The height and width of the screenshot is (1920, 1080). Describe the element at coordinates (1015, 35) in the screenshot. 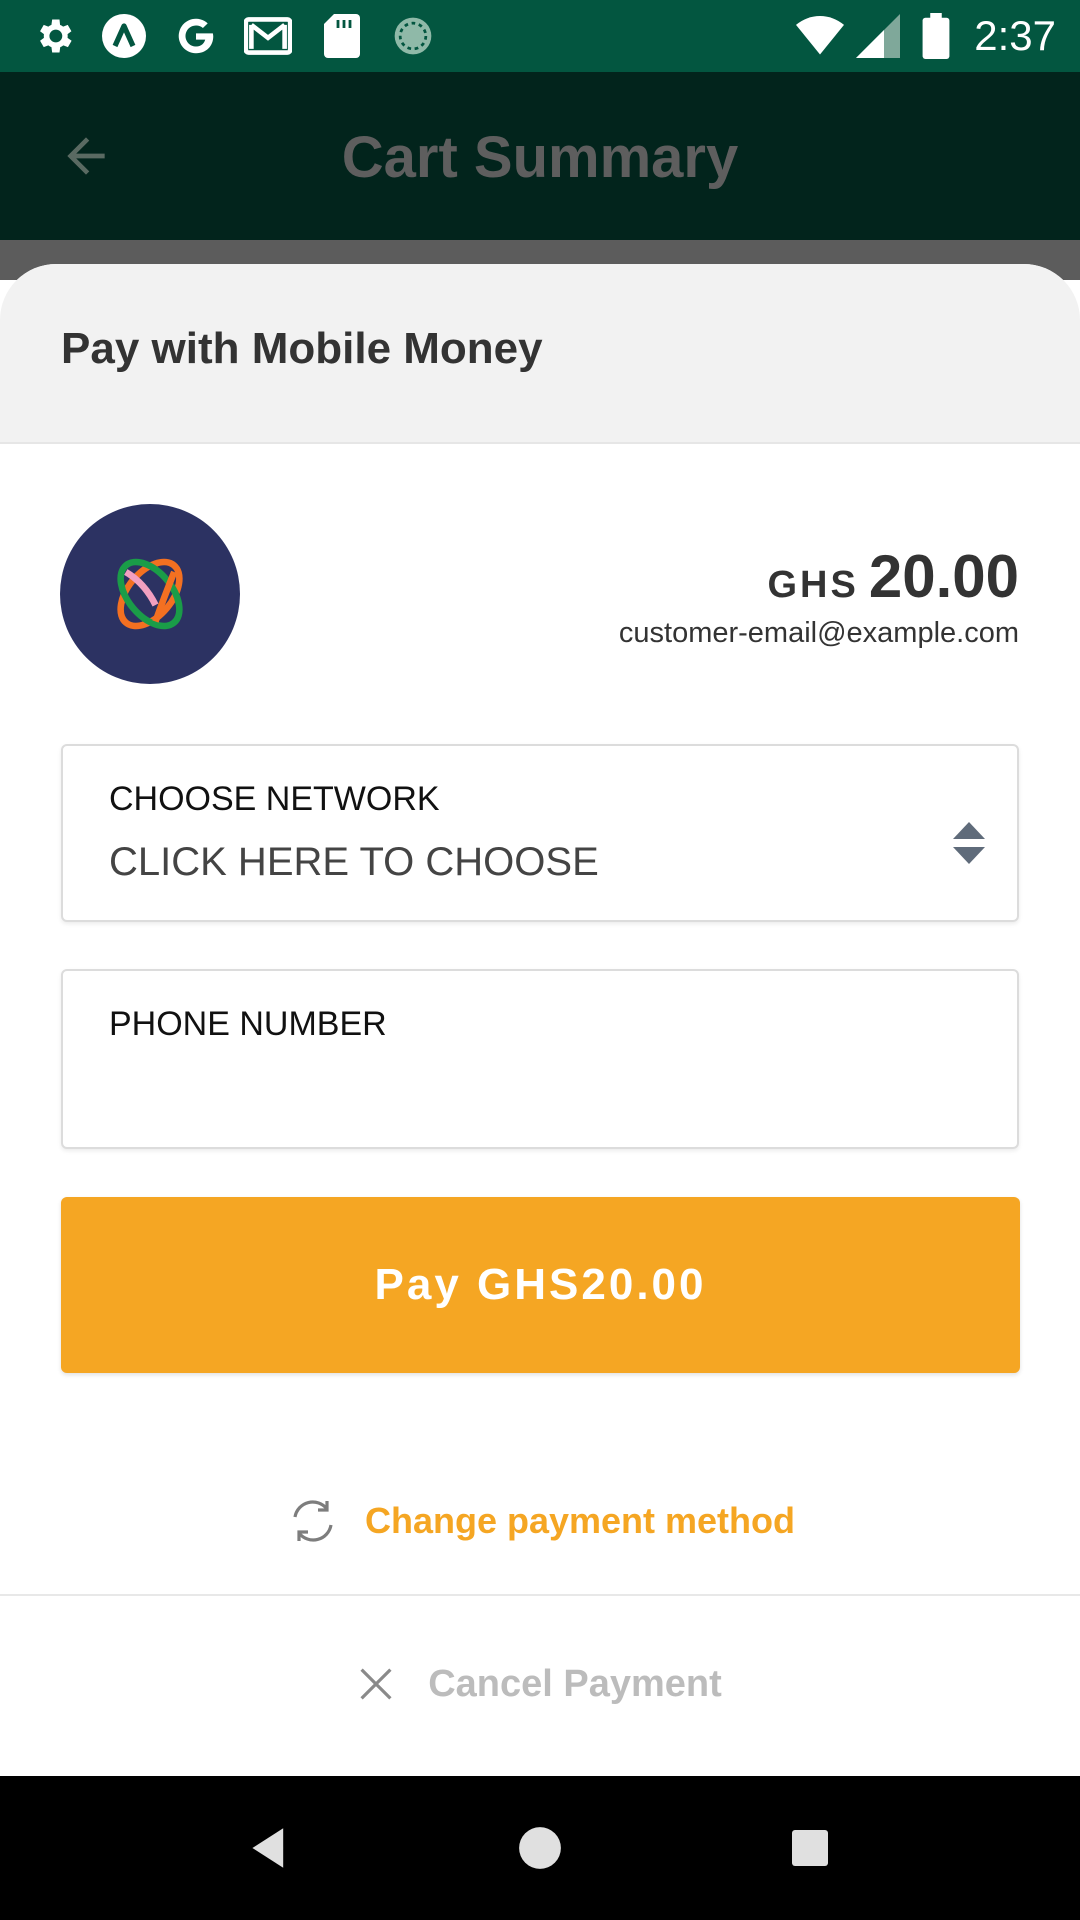

I see `status-time: 2:37` at that location.